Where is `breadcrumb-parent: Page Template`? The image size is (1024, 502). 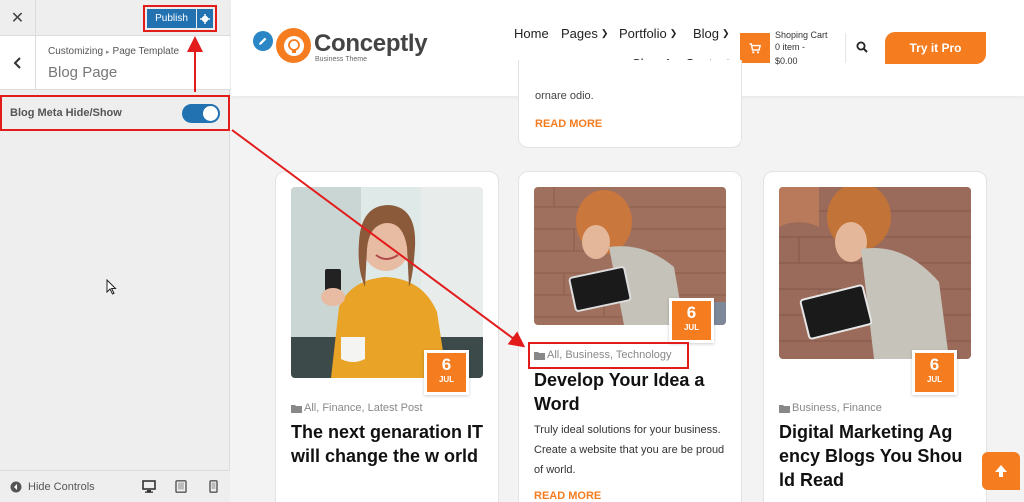 breadcrumb-parent: Page Template is located at coordinates (146, 51).